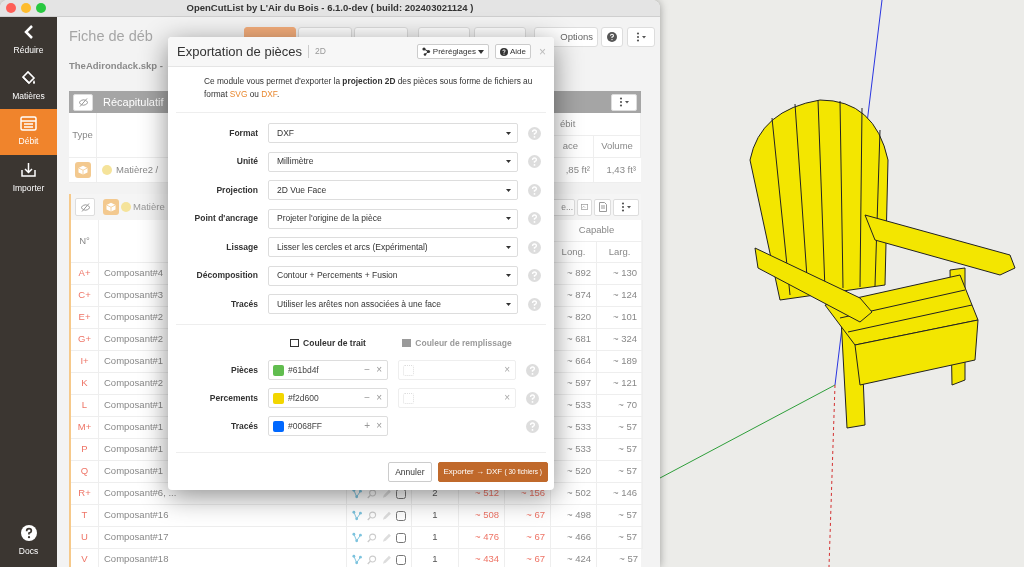 Image resolution: width=1024 pixels, height=567 pixels. What do you see at coordinates (85, 516) in the screenshot?
I see `table-cell: T` at bounding box center [85, 516].